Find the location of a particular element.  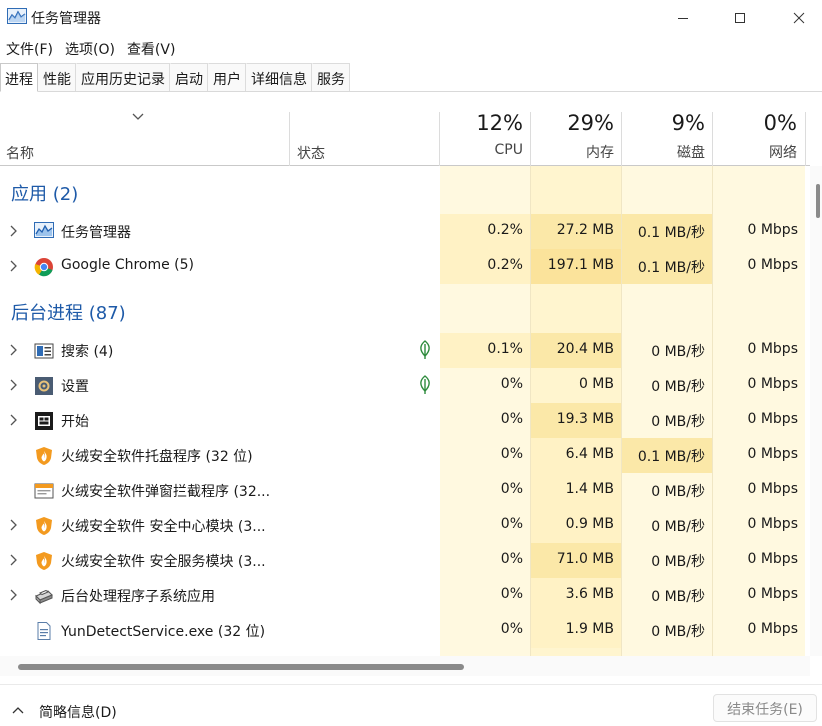

menu-file: 文件(F) is located at coordinates (29, 48).